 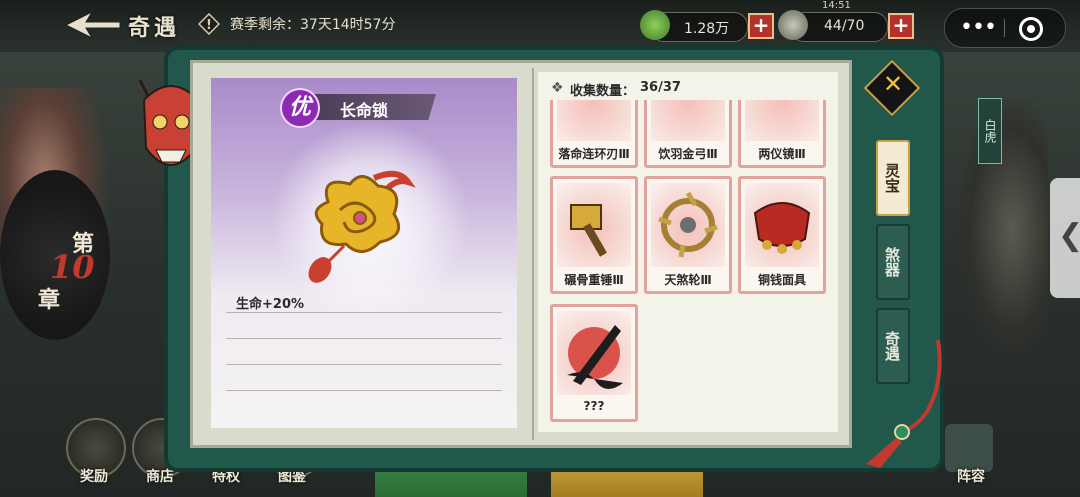 I want to click on chevron-left-icon: ❮, so click(x=1069, y=235).